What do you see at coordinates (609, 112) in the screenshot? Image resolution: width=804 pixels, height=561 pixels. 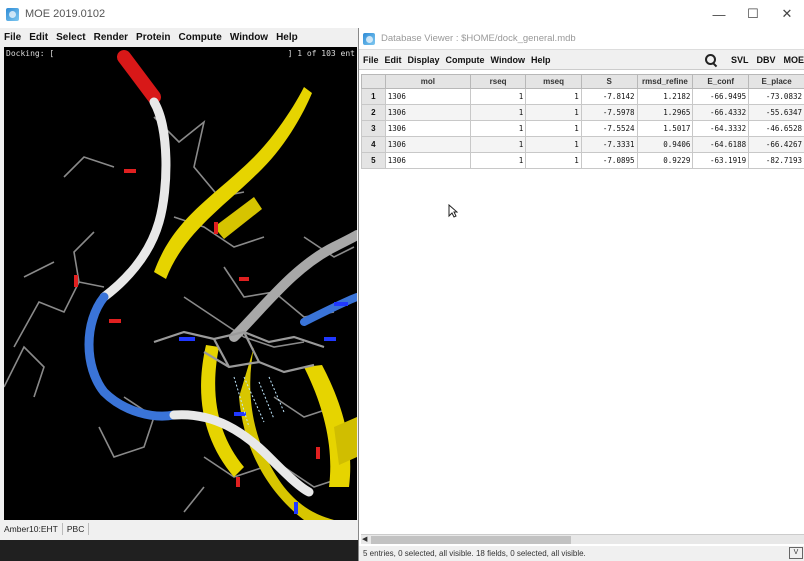 I see `cell-s: -7.5978` at bounding box center [609, 112].